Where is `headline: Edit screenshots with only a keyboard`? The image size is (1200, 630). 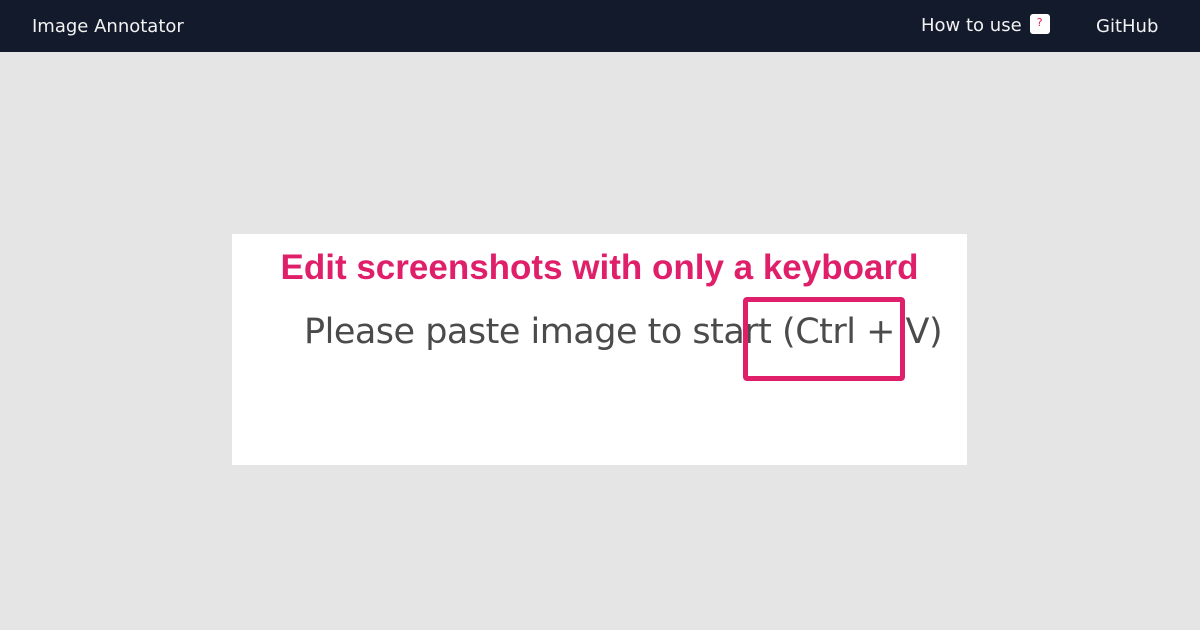
headline: Edit screenshots with only a keyboard is located at coordinates (599, 267).